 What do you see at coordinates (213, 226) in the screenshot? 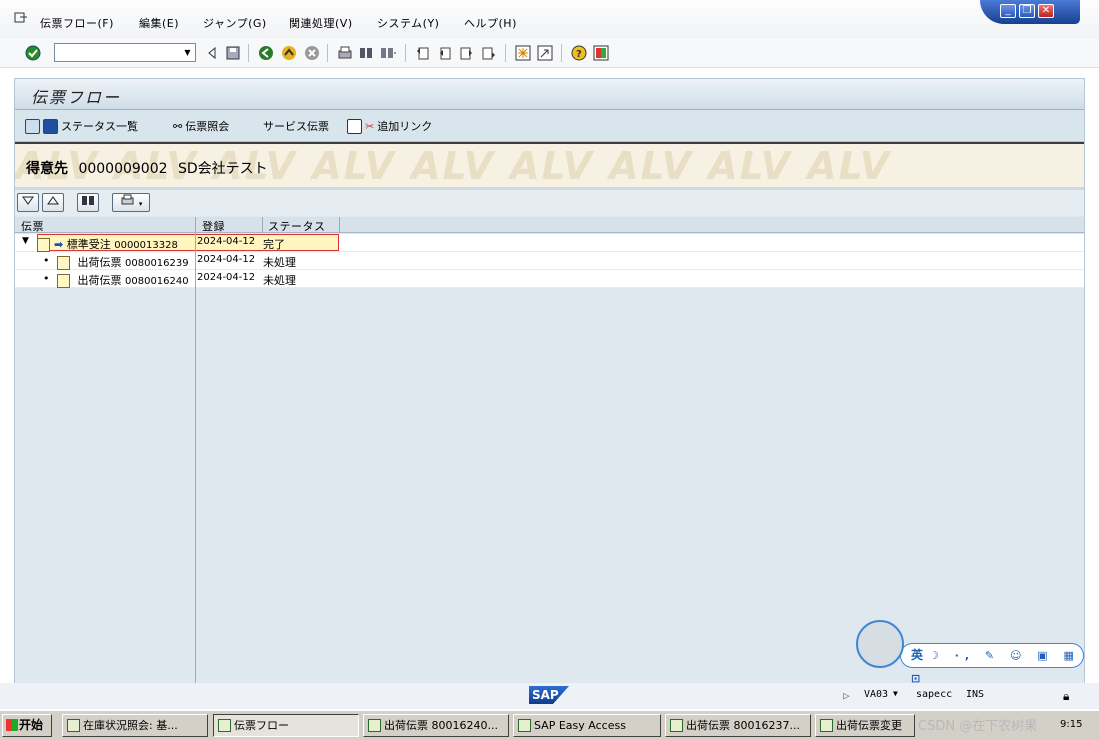
I see `column-date: 登録` at bounding box center [213, 226].